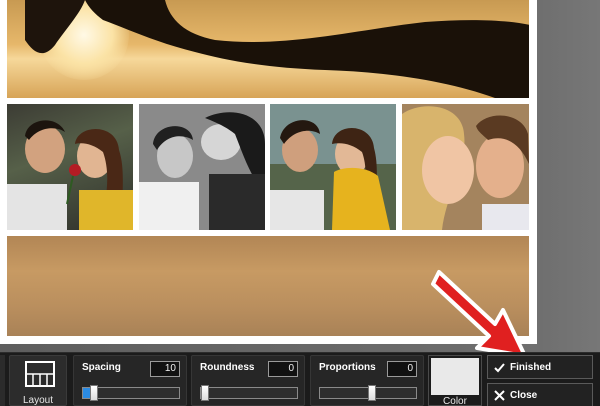  Describe the element at coordinates (70, 175) in the screenshot. I see `couple-rose-image` at that location.